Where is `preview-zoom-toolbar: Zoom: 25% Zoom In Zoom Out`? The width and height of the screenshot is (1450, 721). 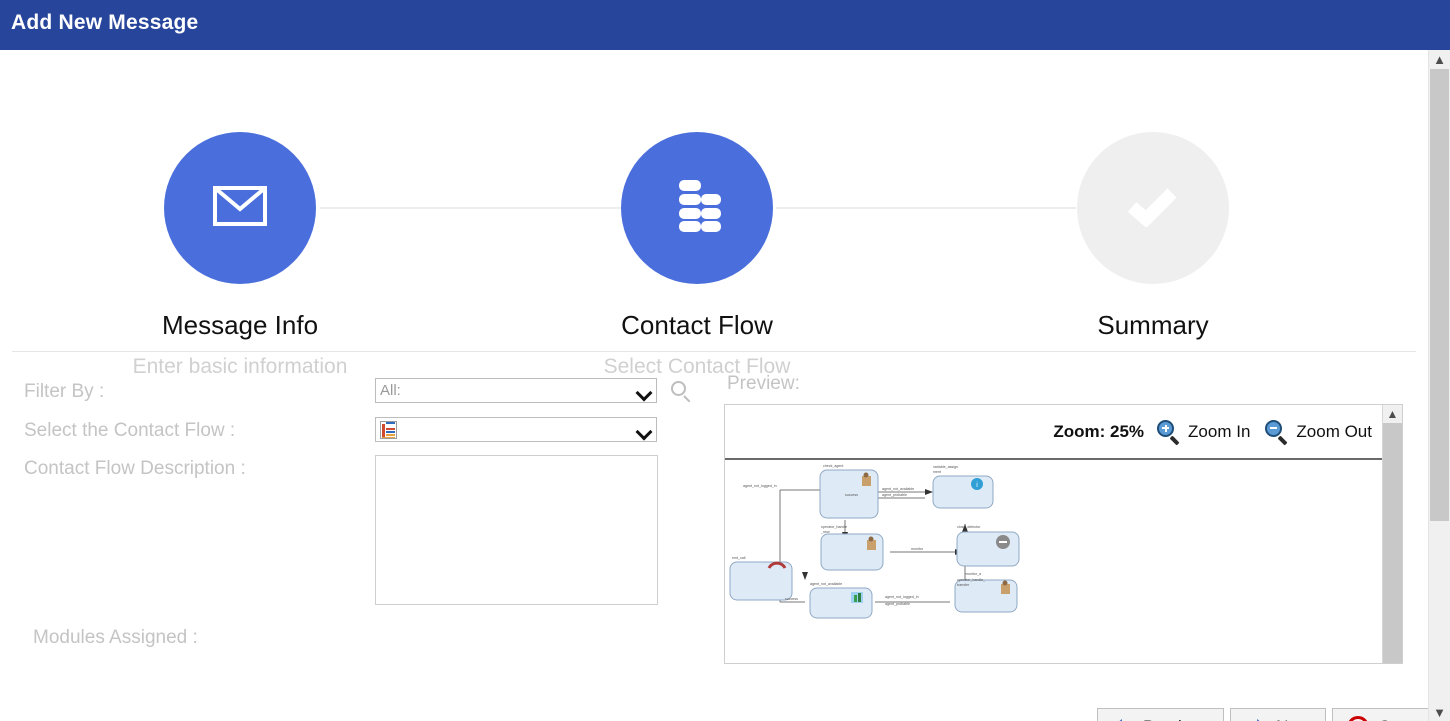
preview-zoom-toolbar: Zoom: 25% Zoom In Zoom Out is located at coordinates (1053, 432).